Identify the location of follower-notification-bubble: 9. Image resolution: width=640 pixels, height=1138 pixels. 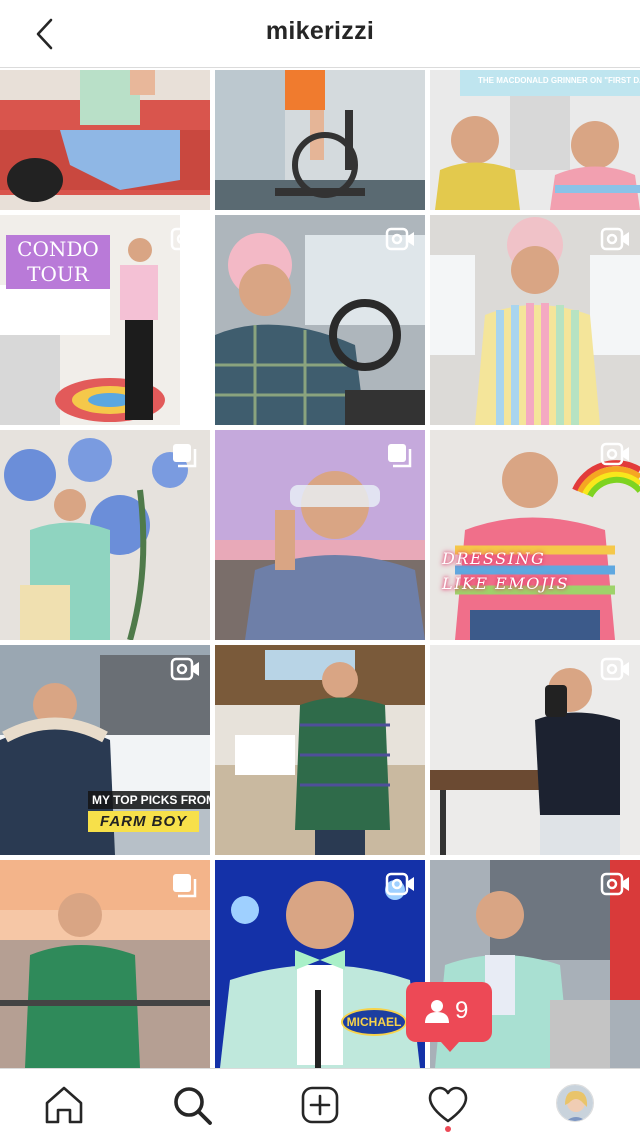
(449, 1017).